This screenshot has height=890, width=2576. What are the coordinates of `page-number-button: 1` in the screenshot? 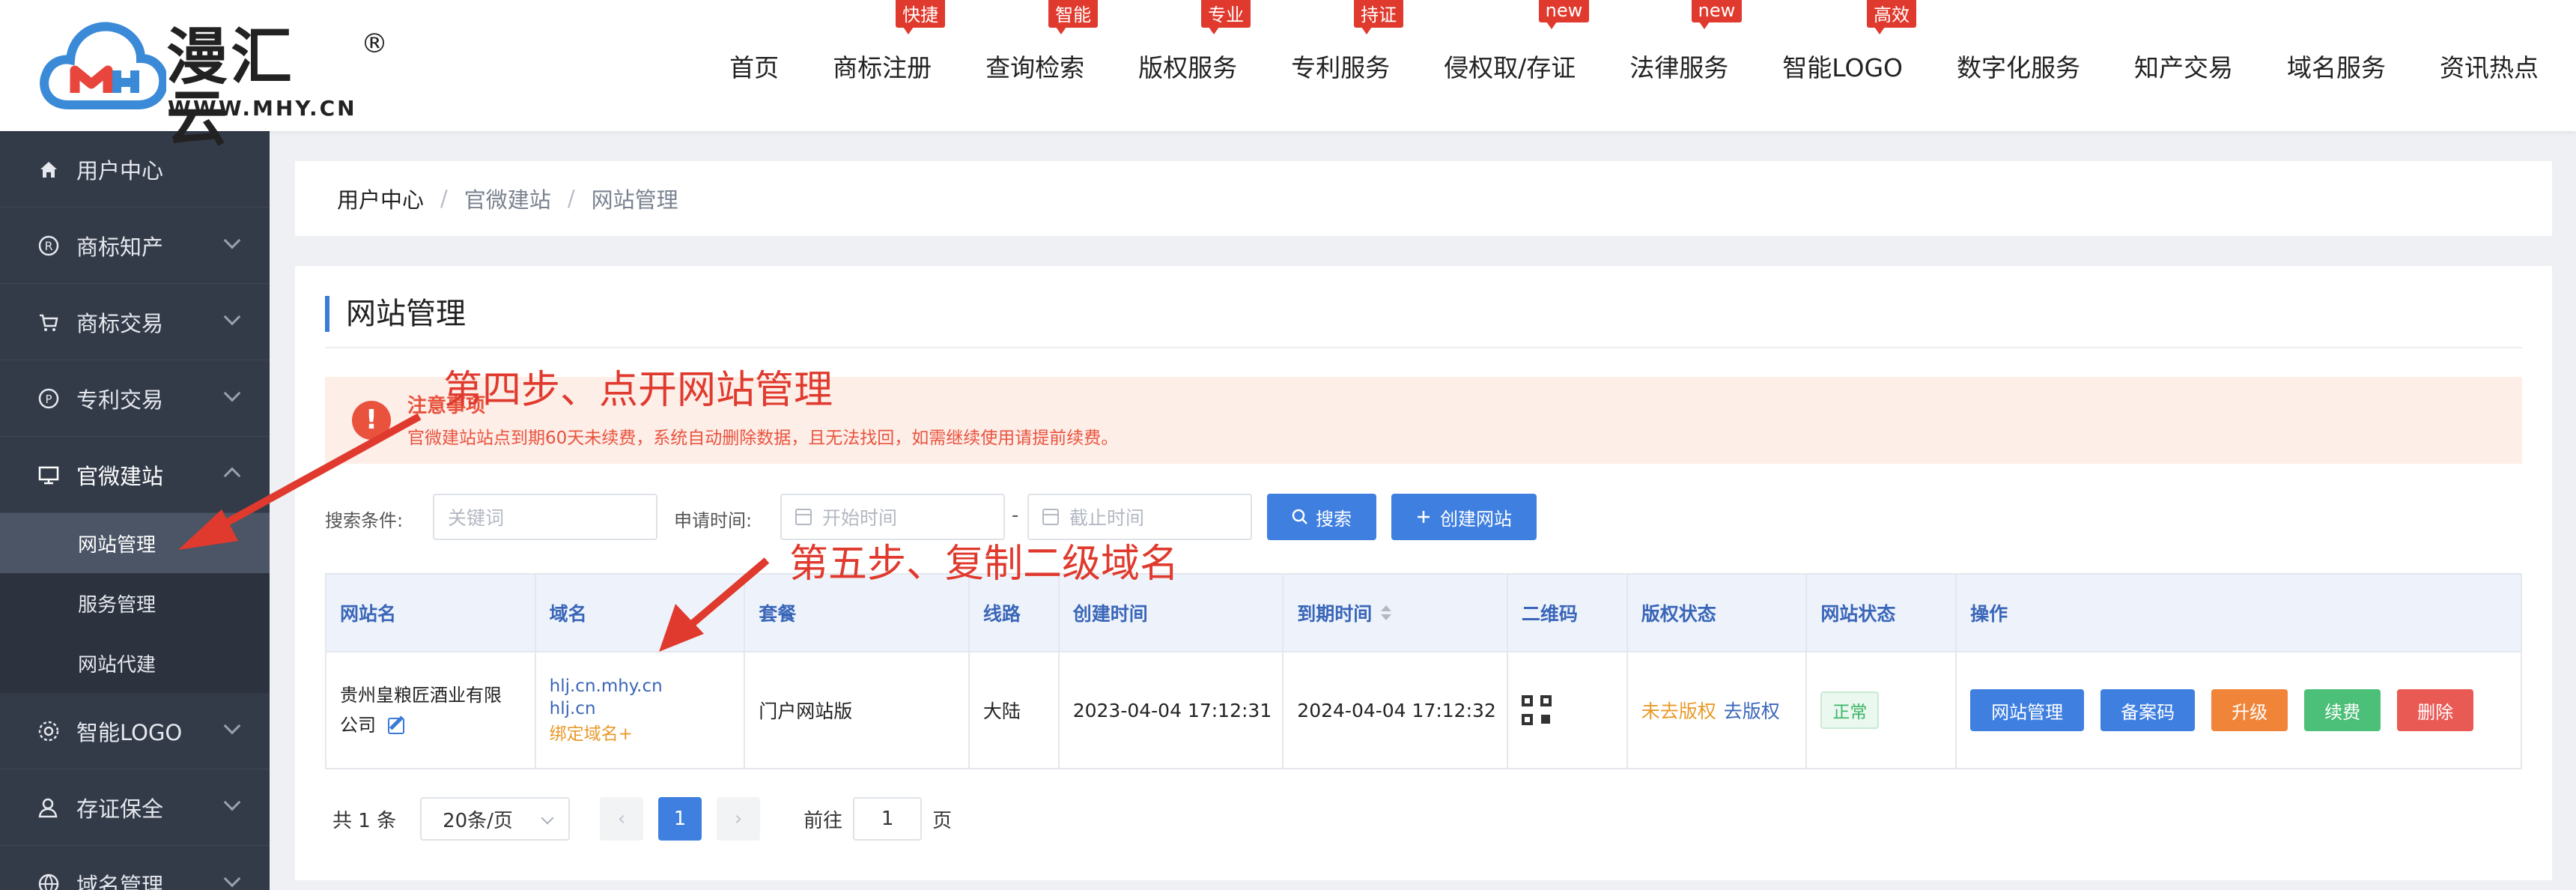 It's located at (680, 819).